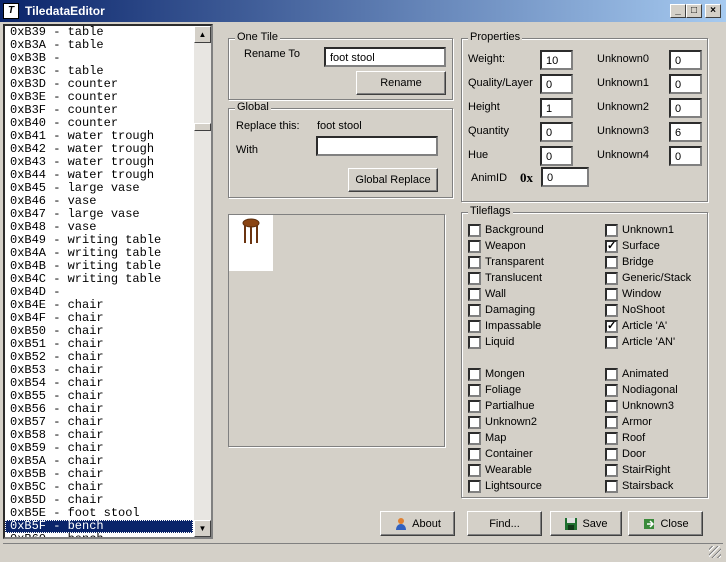 The height and width of the screenshot is (562, 726). I want to click on tile-preview-area, so click(336, 330).